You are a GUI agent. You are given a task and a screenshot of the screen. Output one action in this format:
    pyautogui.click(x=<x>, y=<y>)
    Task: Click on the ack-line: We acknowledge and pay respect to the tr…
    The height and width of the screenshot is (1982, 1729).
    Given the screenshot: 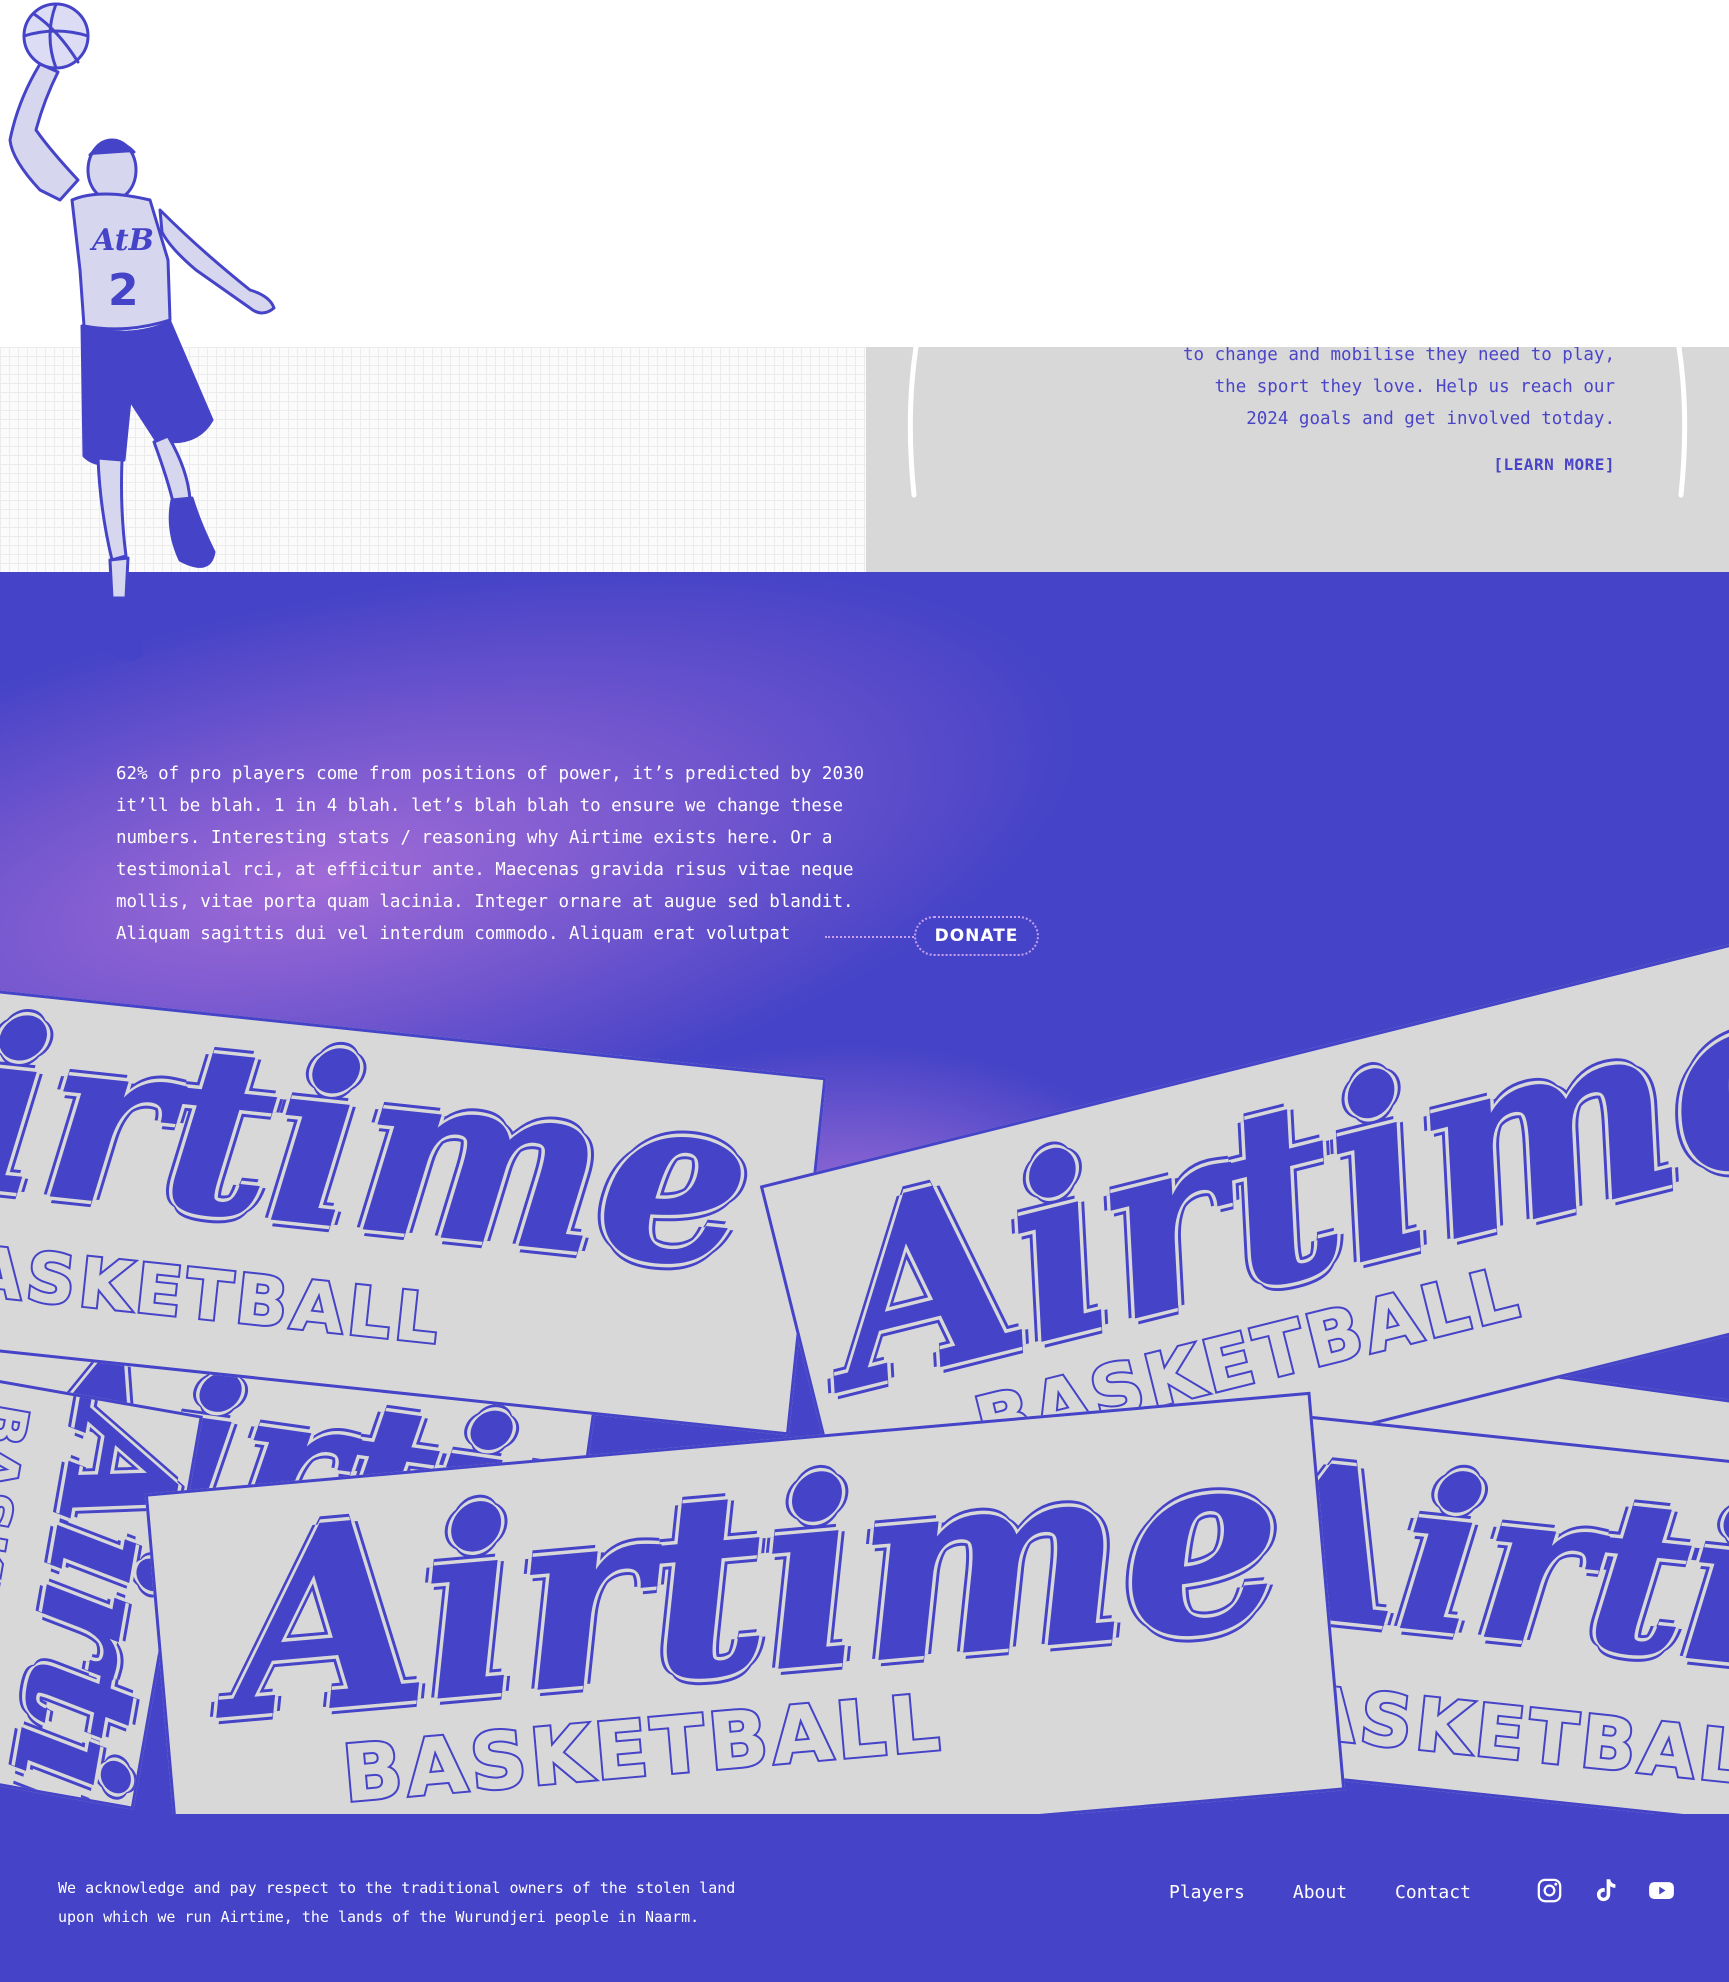 What is the action you would take?
    pyautogui.click(x=397, y=1888)
    